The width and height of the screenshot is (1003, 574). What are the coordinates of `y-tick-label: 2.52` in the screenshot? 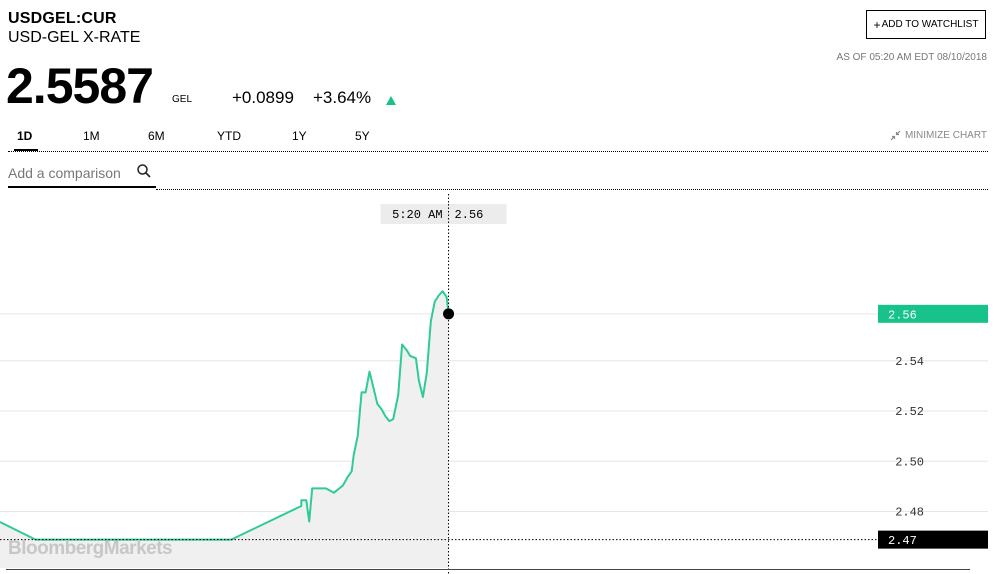 It's located at (909, 412).